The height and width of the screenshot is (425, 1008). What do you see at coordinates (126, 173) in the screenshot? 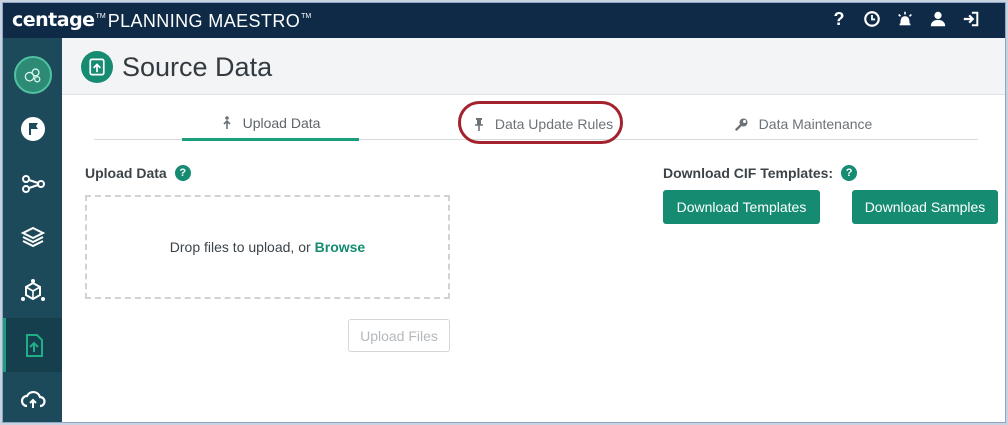
I see `upload-data-label: Upload Data` at bounding box center [126, 173].